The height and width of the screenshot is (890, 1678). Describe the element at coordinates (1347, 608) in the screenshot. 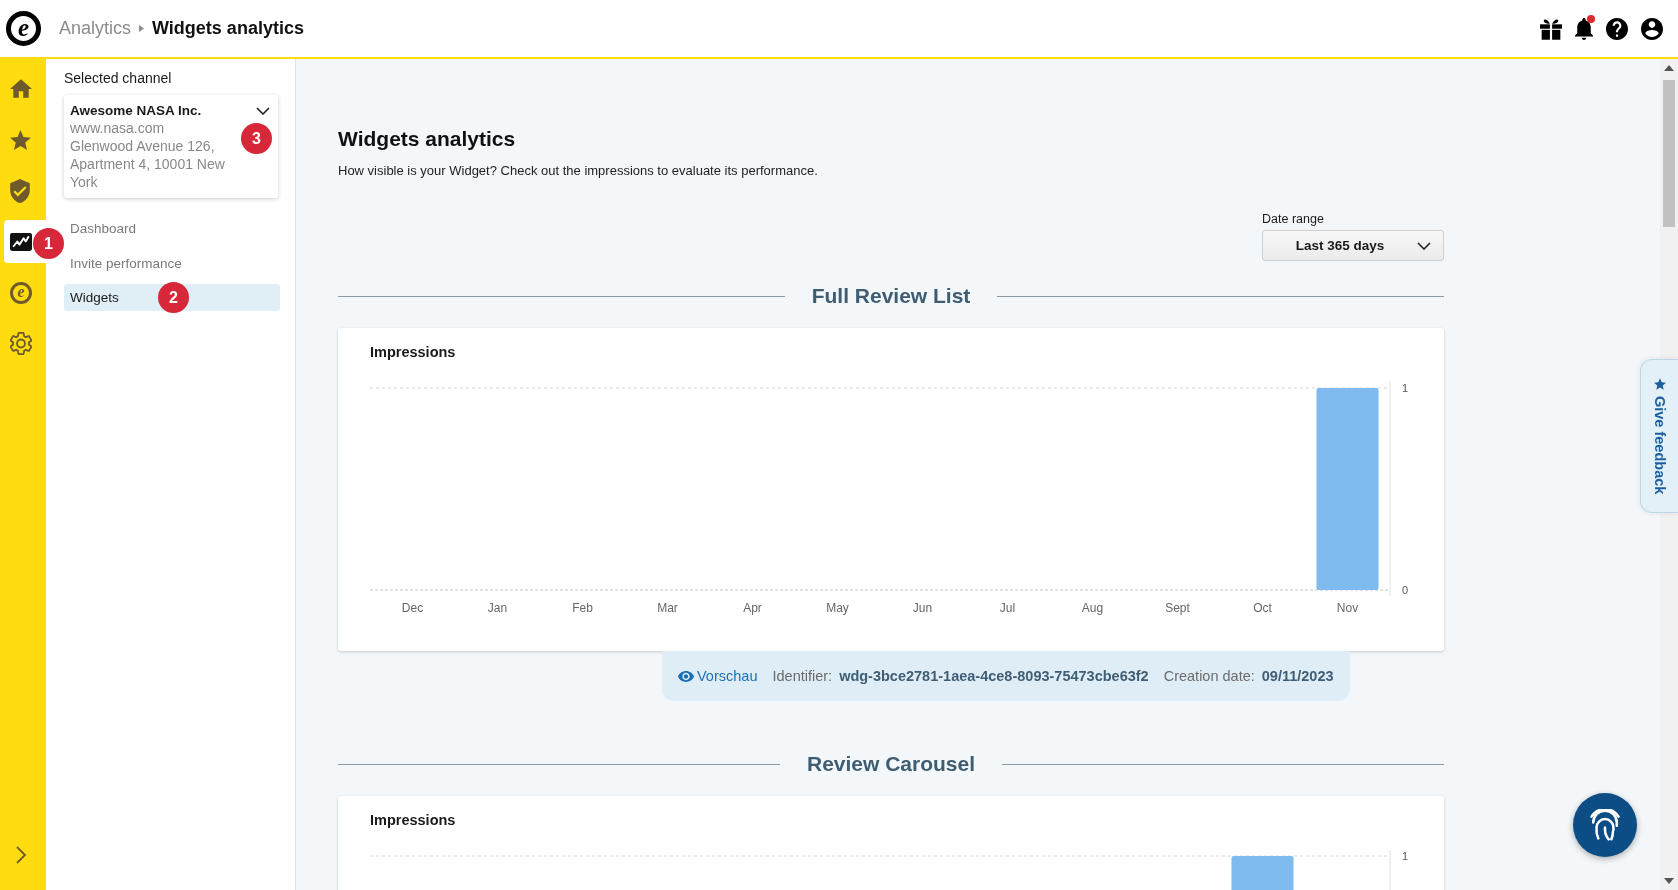

I see `axis-label: Nov` at that location.